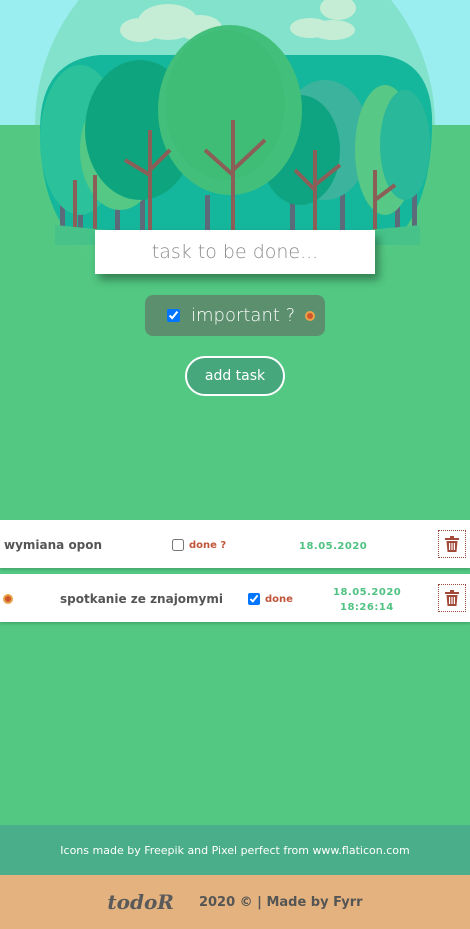  Describe the element at coordinates (279, 599) in the screenshot. I see `done-label: done` at that location.